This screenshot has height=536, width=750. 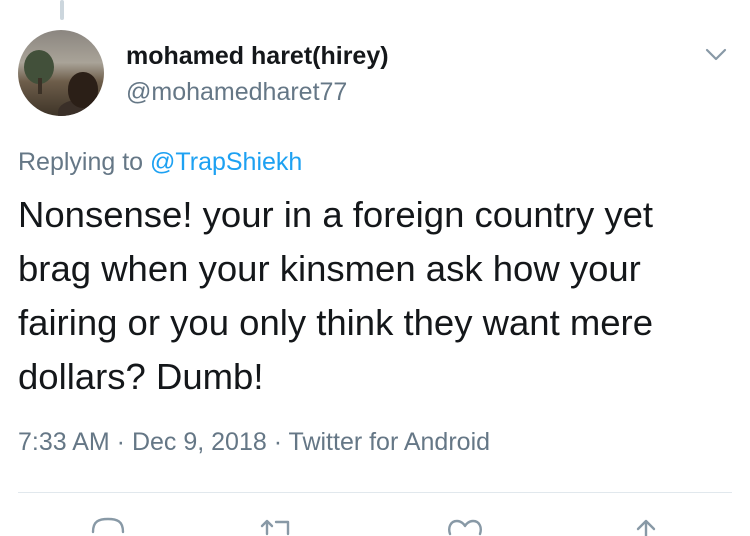 What do you see at coordinates (329, 268) in the screenshot?
I see `tweet-text-line: brag when your kinsmen ask how your` at bounding box center [329, 268].